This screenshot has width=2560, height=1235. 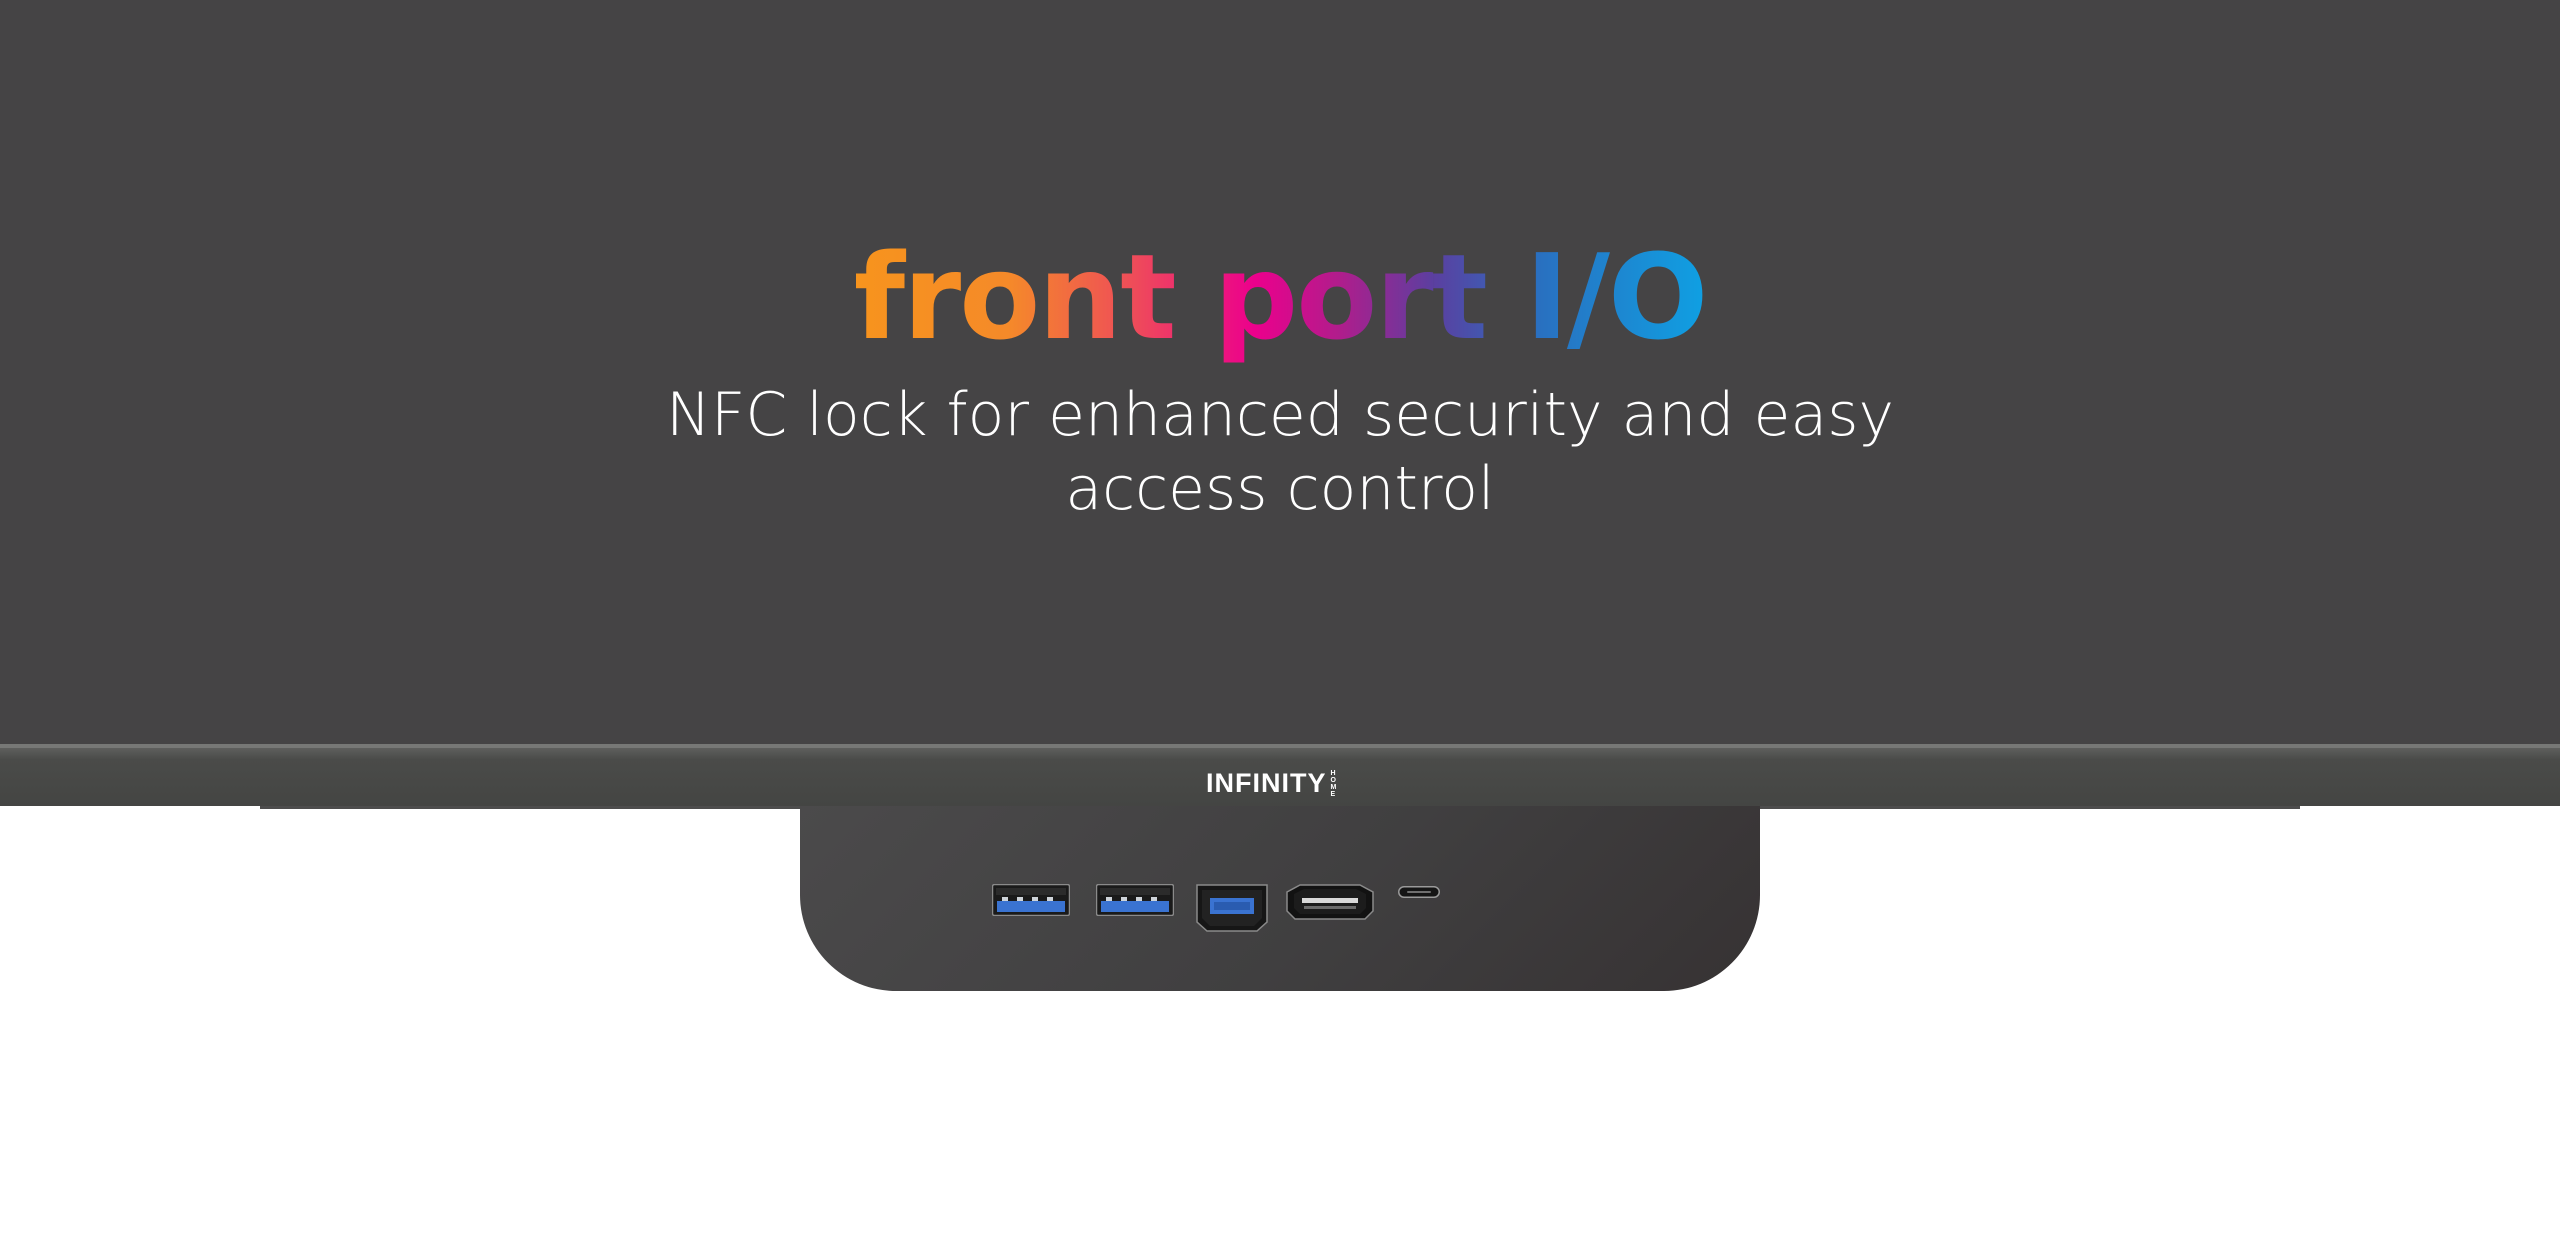 What do you see at coordinates (1280, 898) in the screenshot?
I see `port-hub` at bounding box center [1280, 898].